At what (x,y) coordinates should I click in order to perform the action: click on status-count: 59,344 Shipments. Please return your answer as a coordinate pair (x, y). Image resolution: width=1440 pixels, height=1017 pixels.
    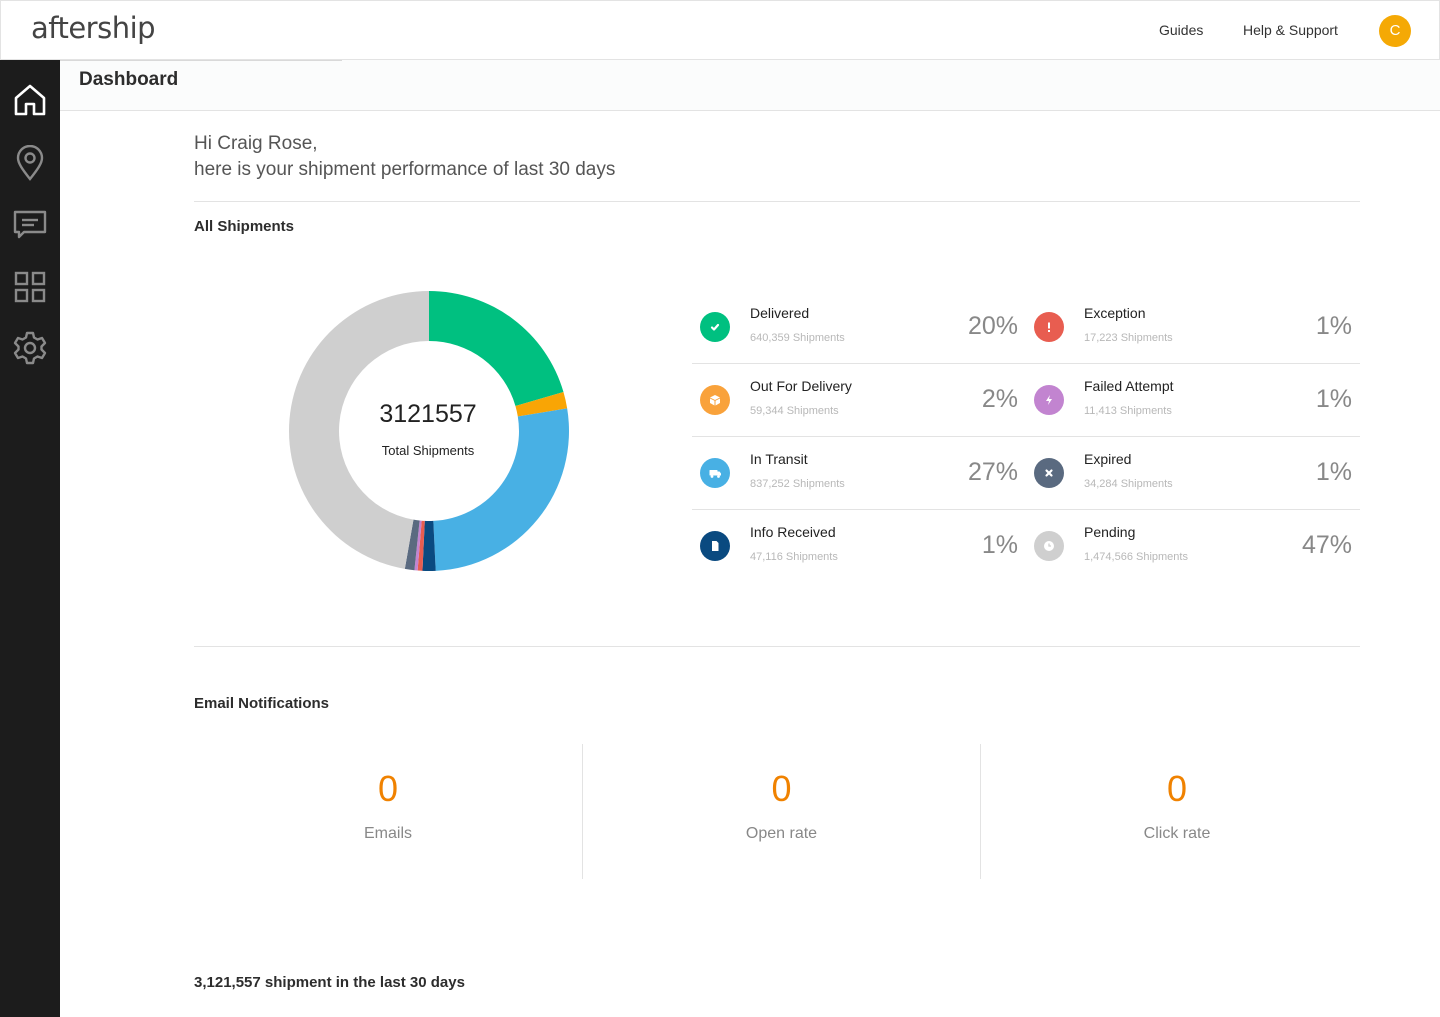
    Looking at the image, I should click on (794, 411).